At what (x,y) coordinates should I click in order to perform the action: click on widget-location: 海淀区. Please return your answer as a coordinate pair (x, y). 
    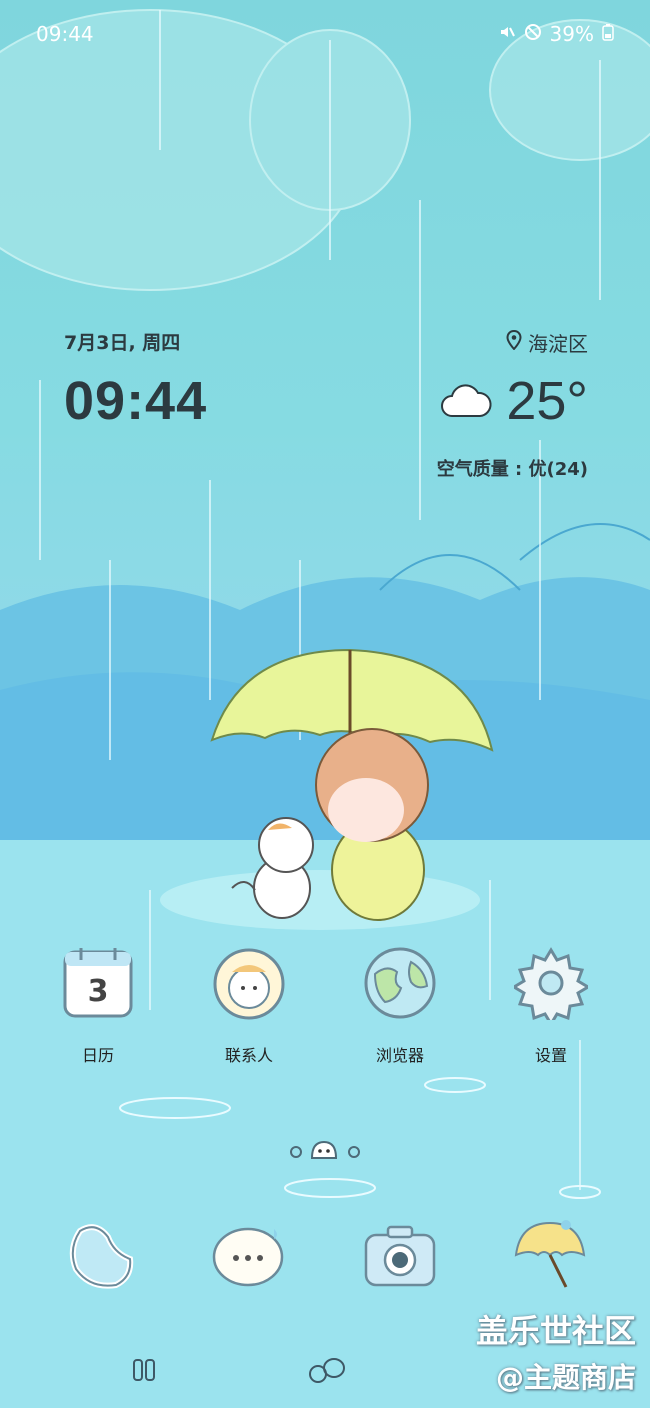
    Looking at the image, I should click on (547, 342).